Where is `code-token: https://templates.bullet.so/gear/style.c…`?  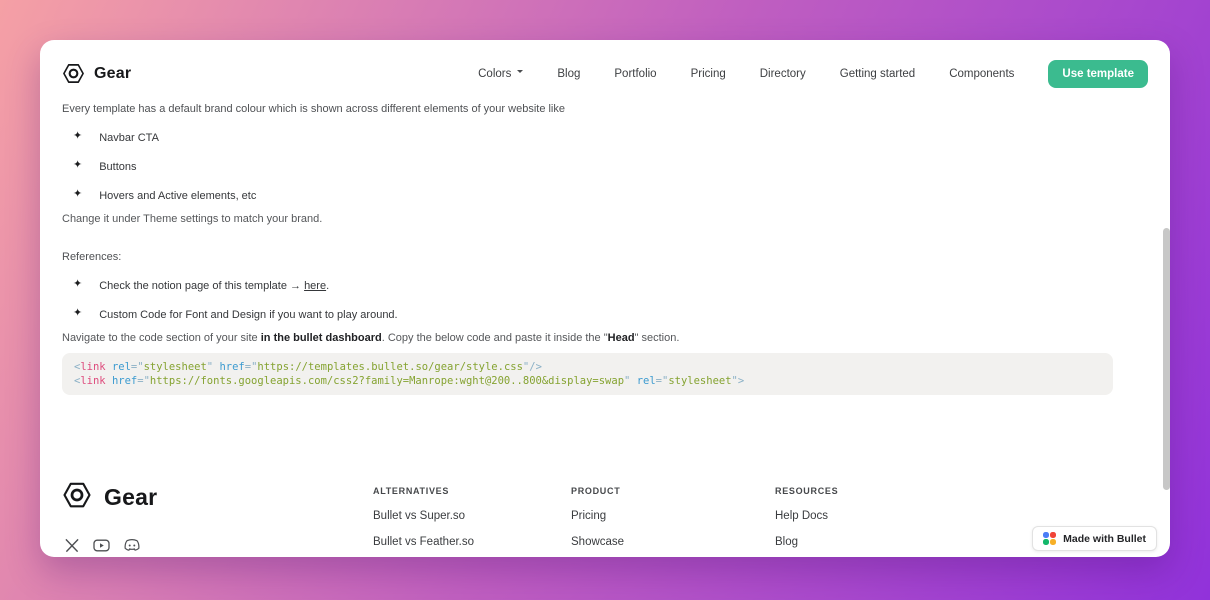 code-token: https://templates.bullet.so/gear/style.c… is located at coordinates (390, 367).